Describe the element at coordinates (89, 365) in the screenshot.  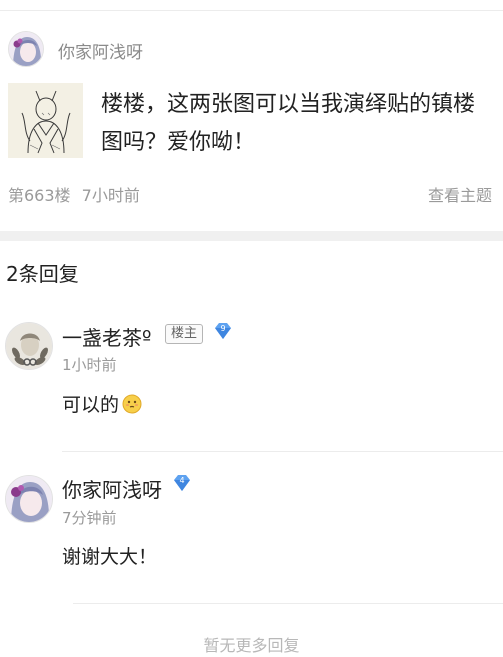
I see `reply-time: 1小时前` at that location.